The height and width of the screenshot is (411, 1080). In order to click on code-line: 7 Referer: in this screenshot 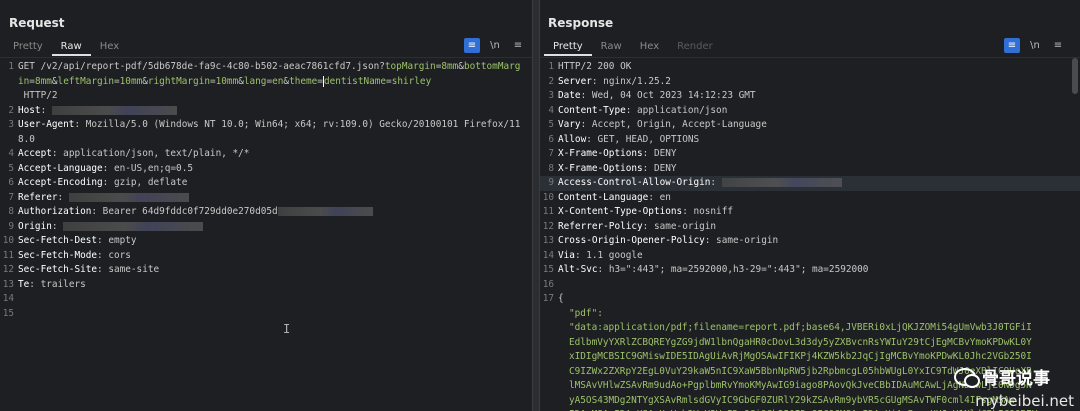, I will do `click(266, 198)`.